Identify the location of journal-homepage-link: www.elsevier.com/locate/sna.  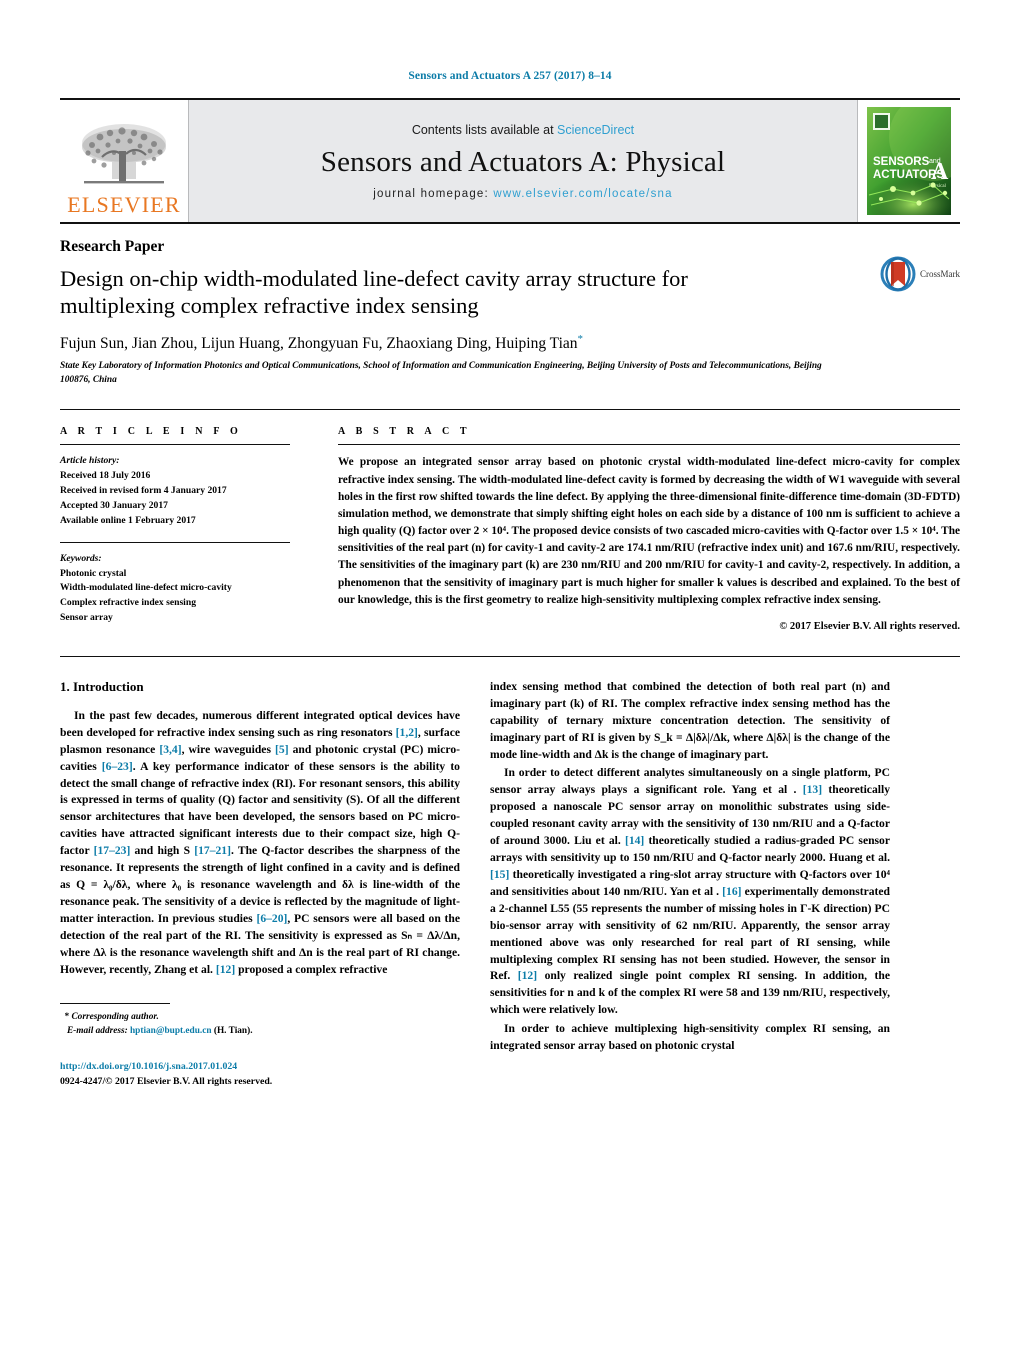
(582, 194).